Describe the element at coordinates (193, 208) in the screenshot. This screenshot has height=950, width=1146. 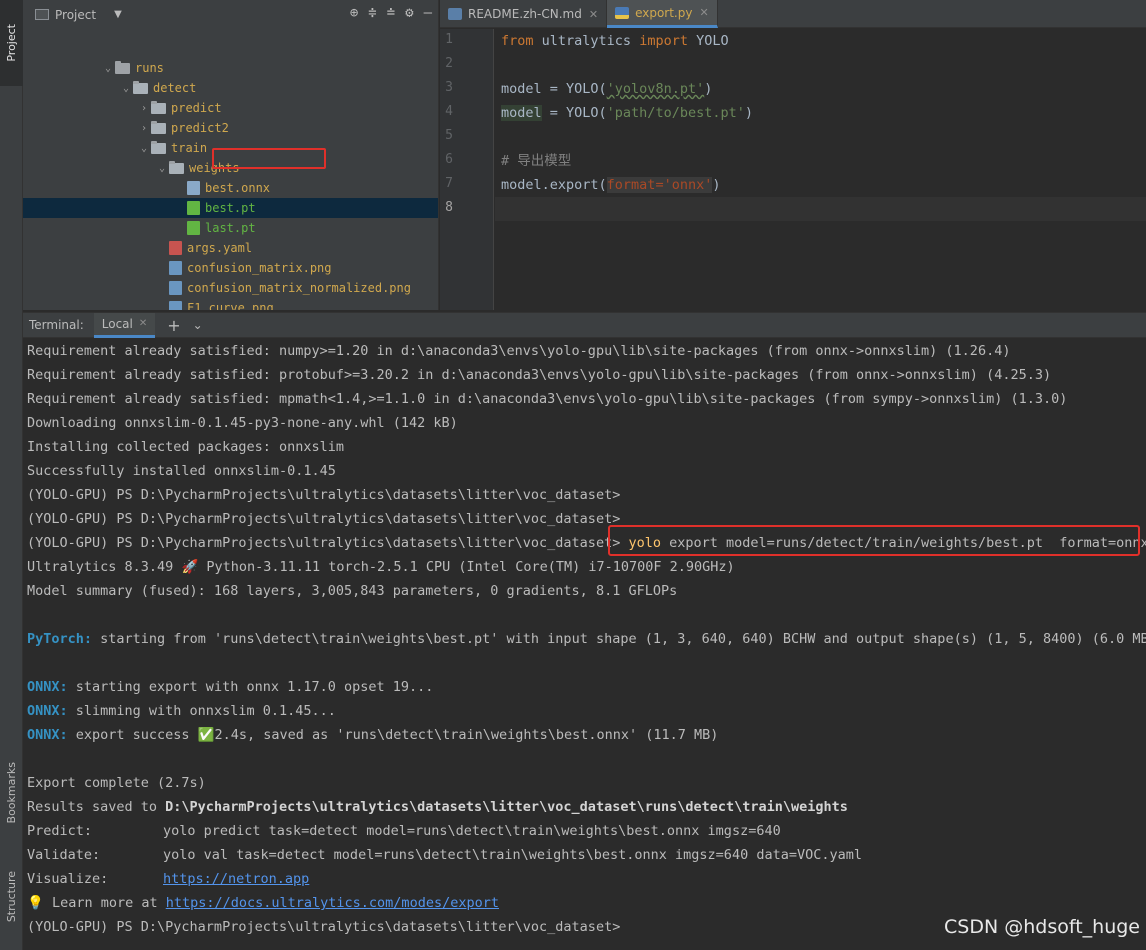
I see `pt-file-icon` at that location.